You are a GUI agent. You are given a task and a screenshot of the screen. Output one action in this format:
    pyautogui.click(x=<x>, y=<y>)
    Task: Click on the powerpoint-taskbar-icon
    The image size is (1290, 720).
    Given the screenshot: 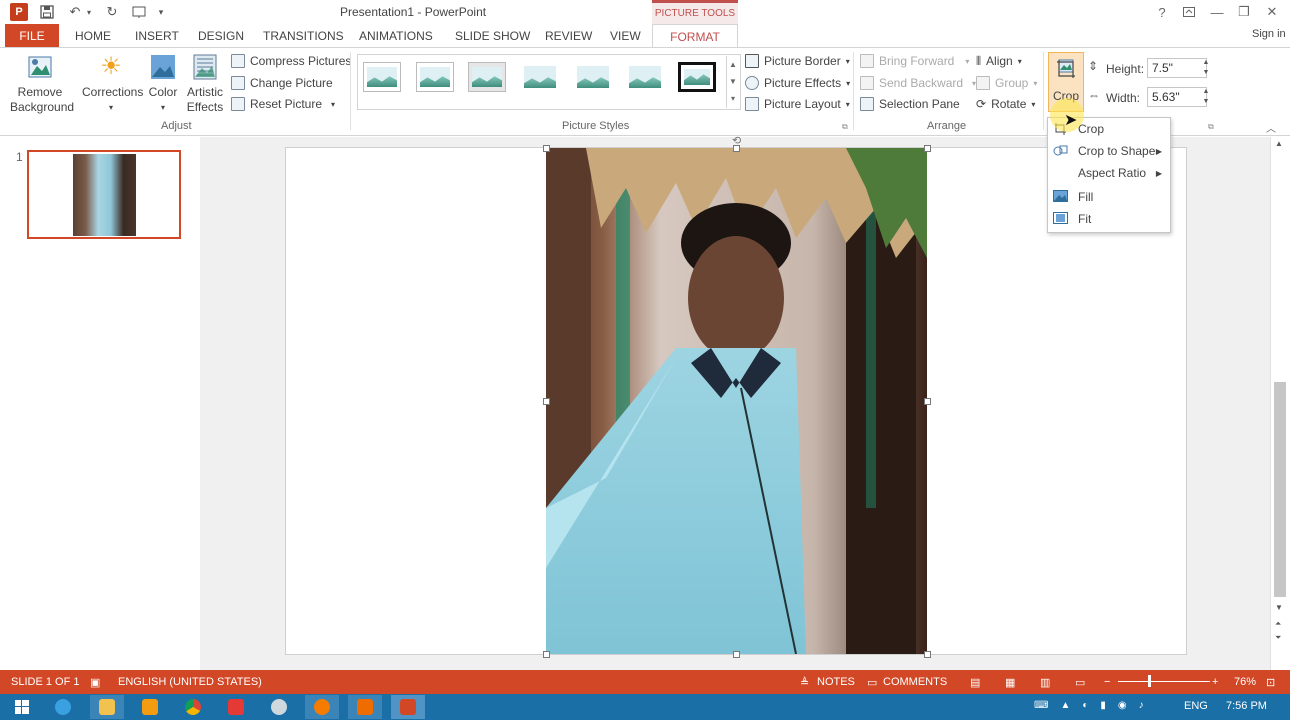 What is the action you would take?
    pyautogui.click(x=408, y=707)
    